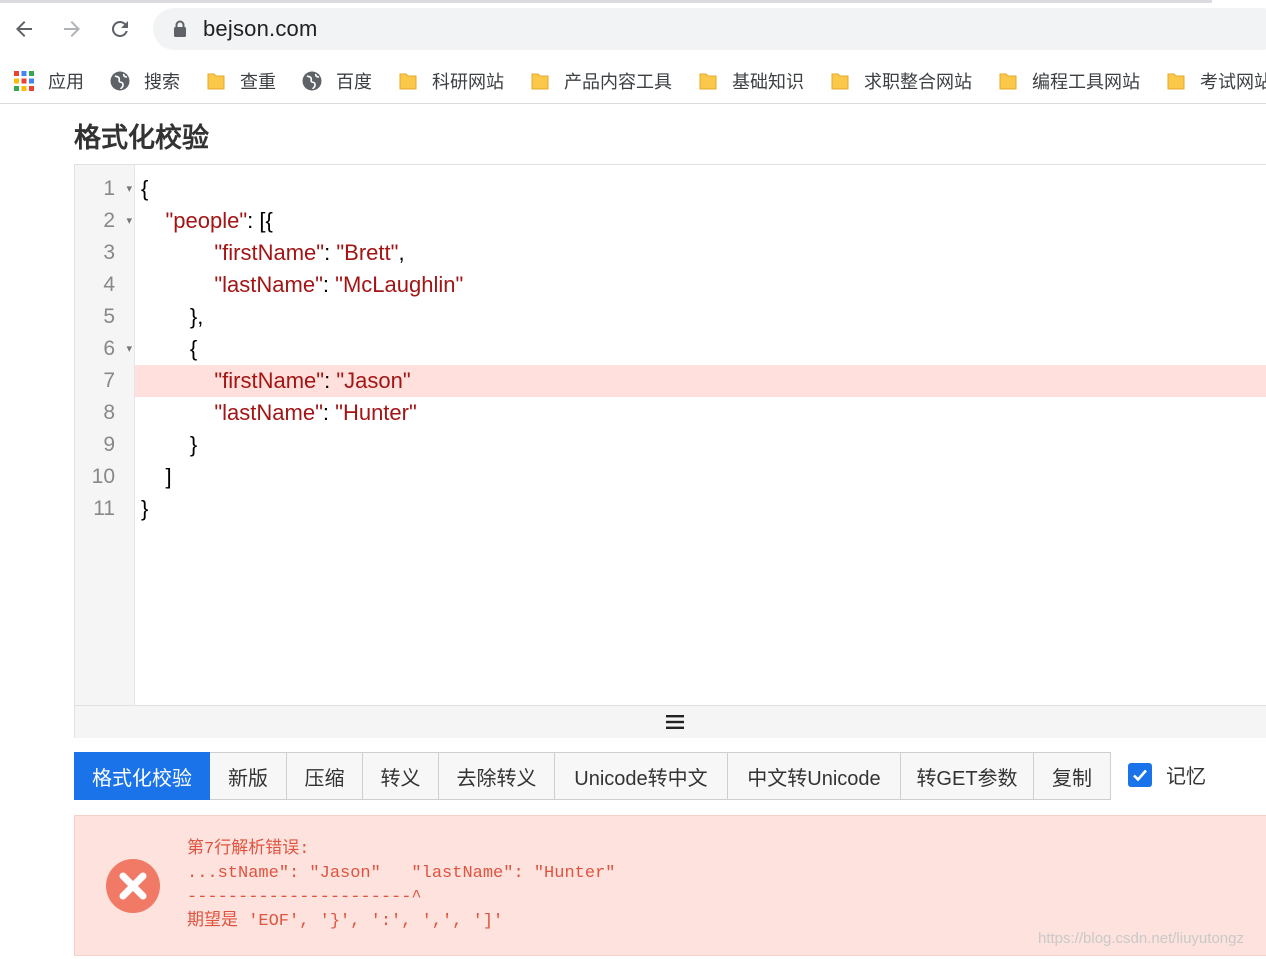  What do you see at coordinates (1141, 938) in the screenshot?
I see `watermark: https://blog.csdn.net/liuyutongz` at bounding box center [1141, 938].